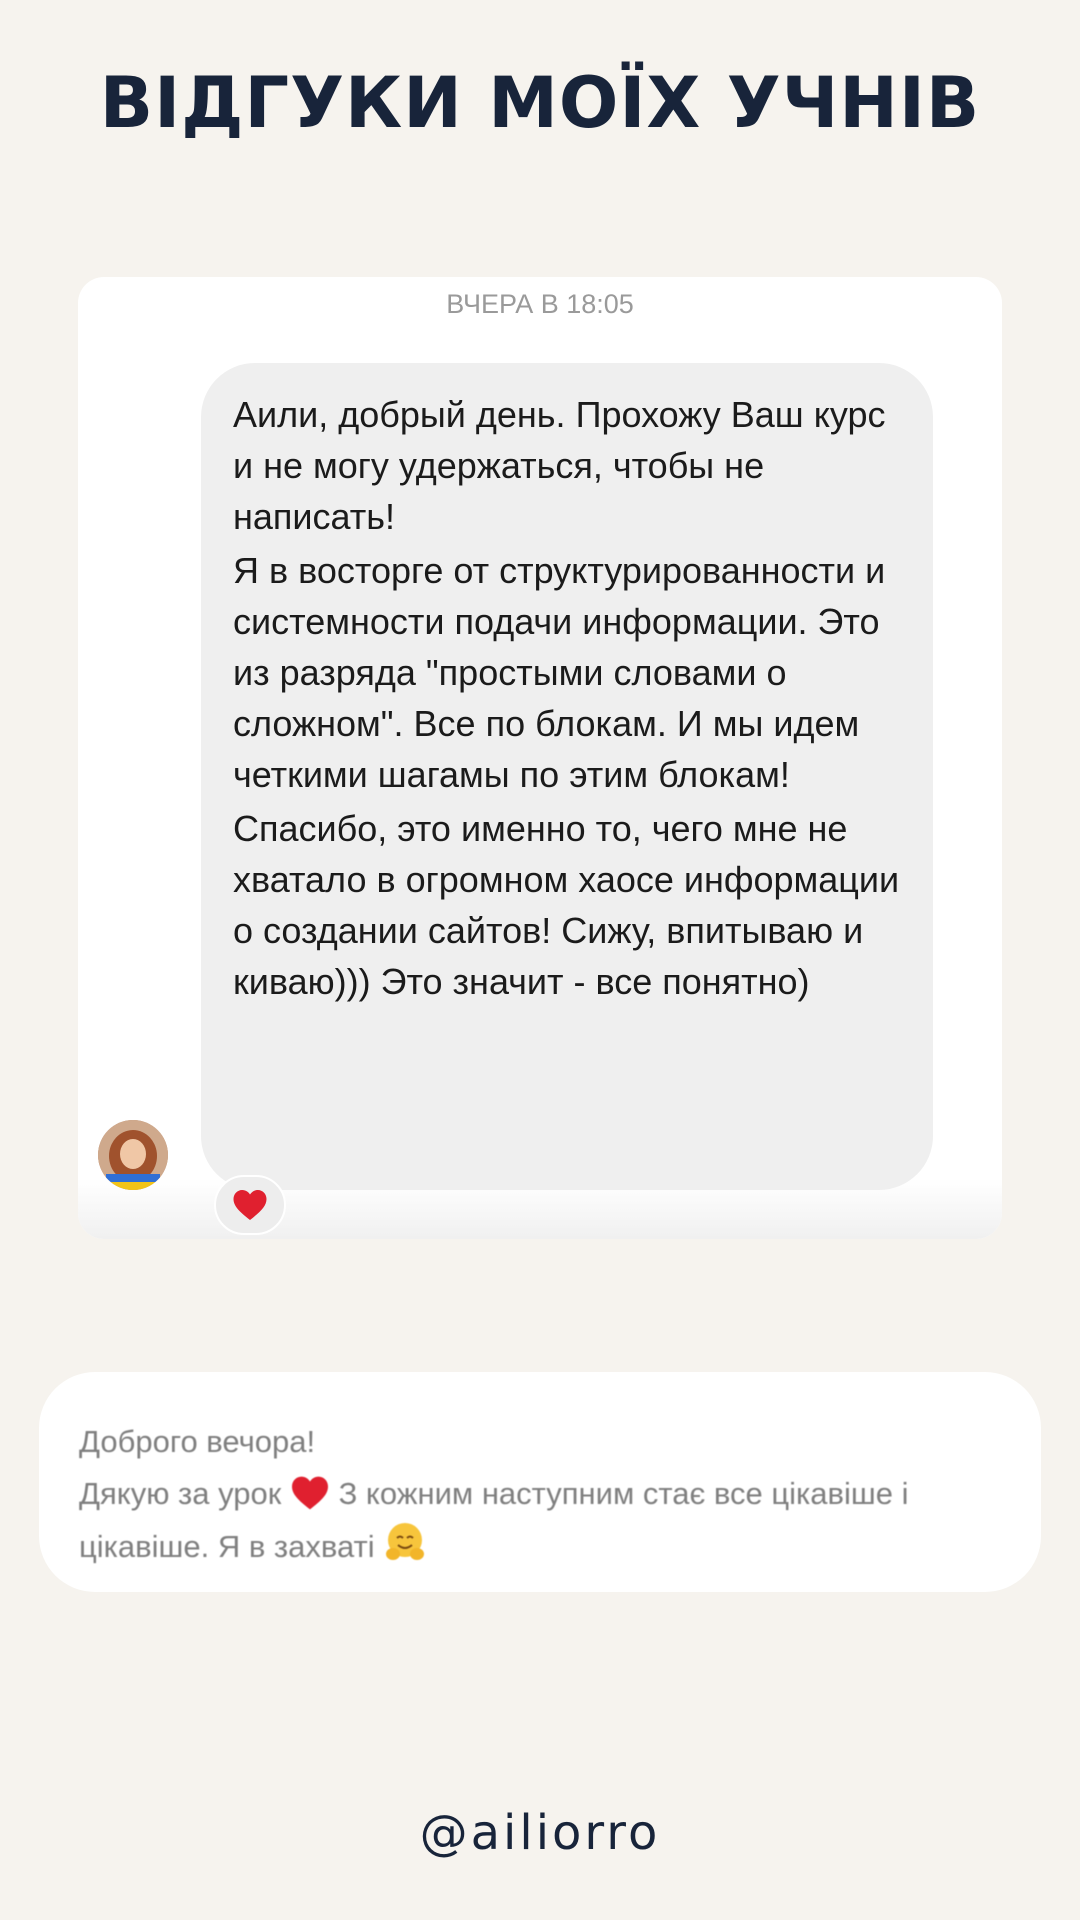 This screenshot has height=1920, width=1080. Describe the element at coordinates (540, 103) in the screenshot. I see `page-title: ВІДГУКИ МОЇХ УЧНІВ` at that location.